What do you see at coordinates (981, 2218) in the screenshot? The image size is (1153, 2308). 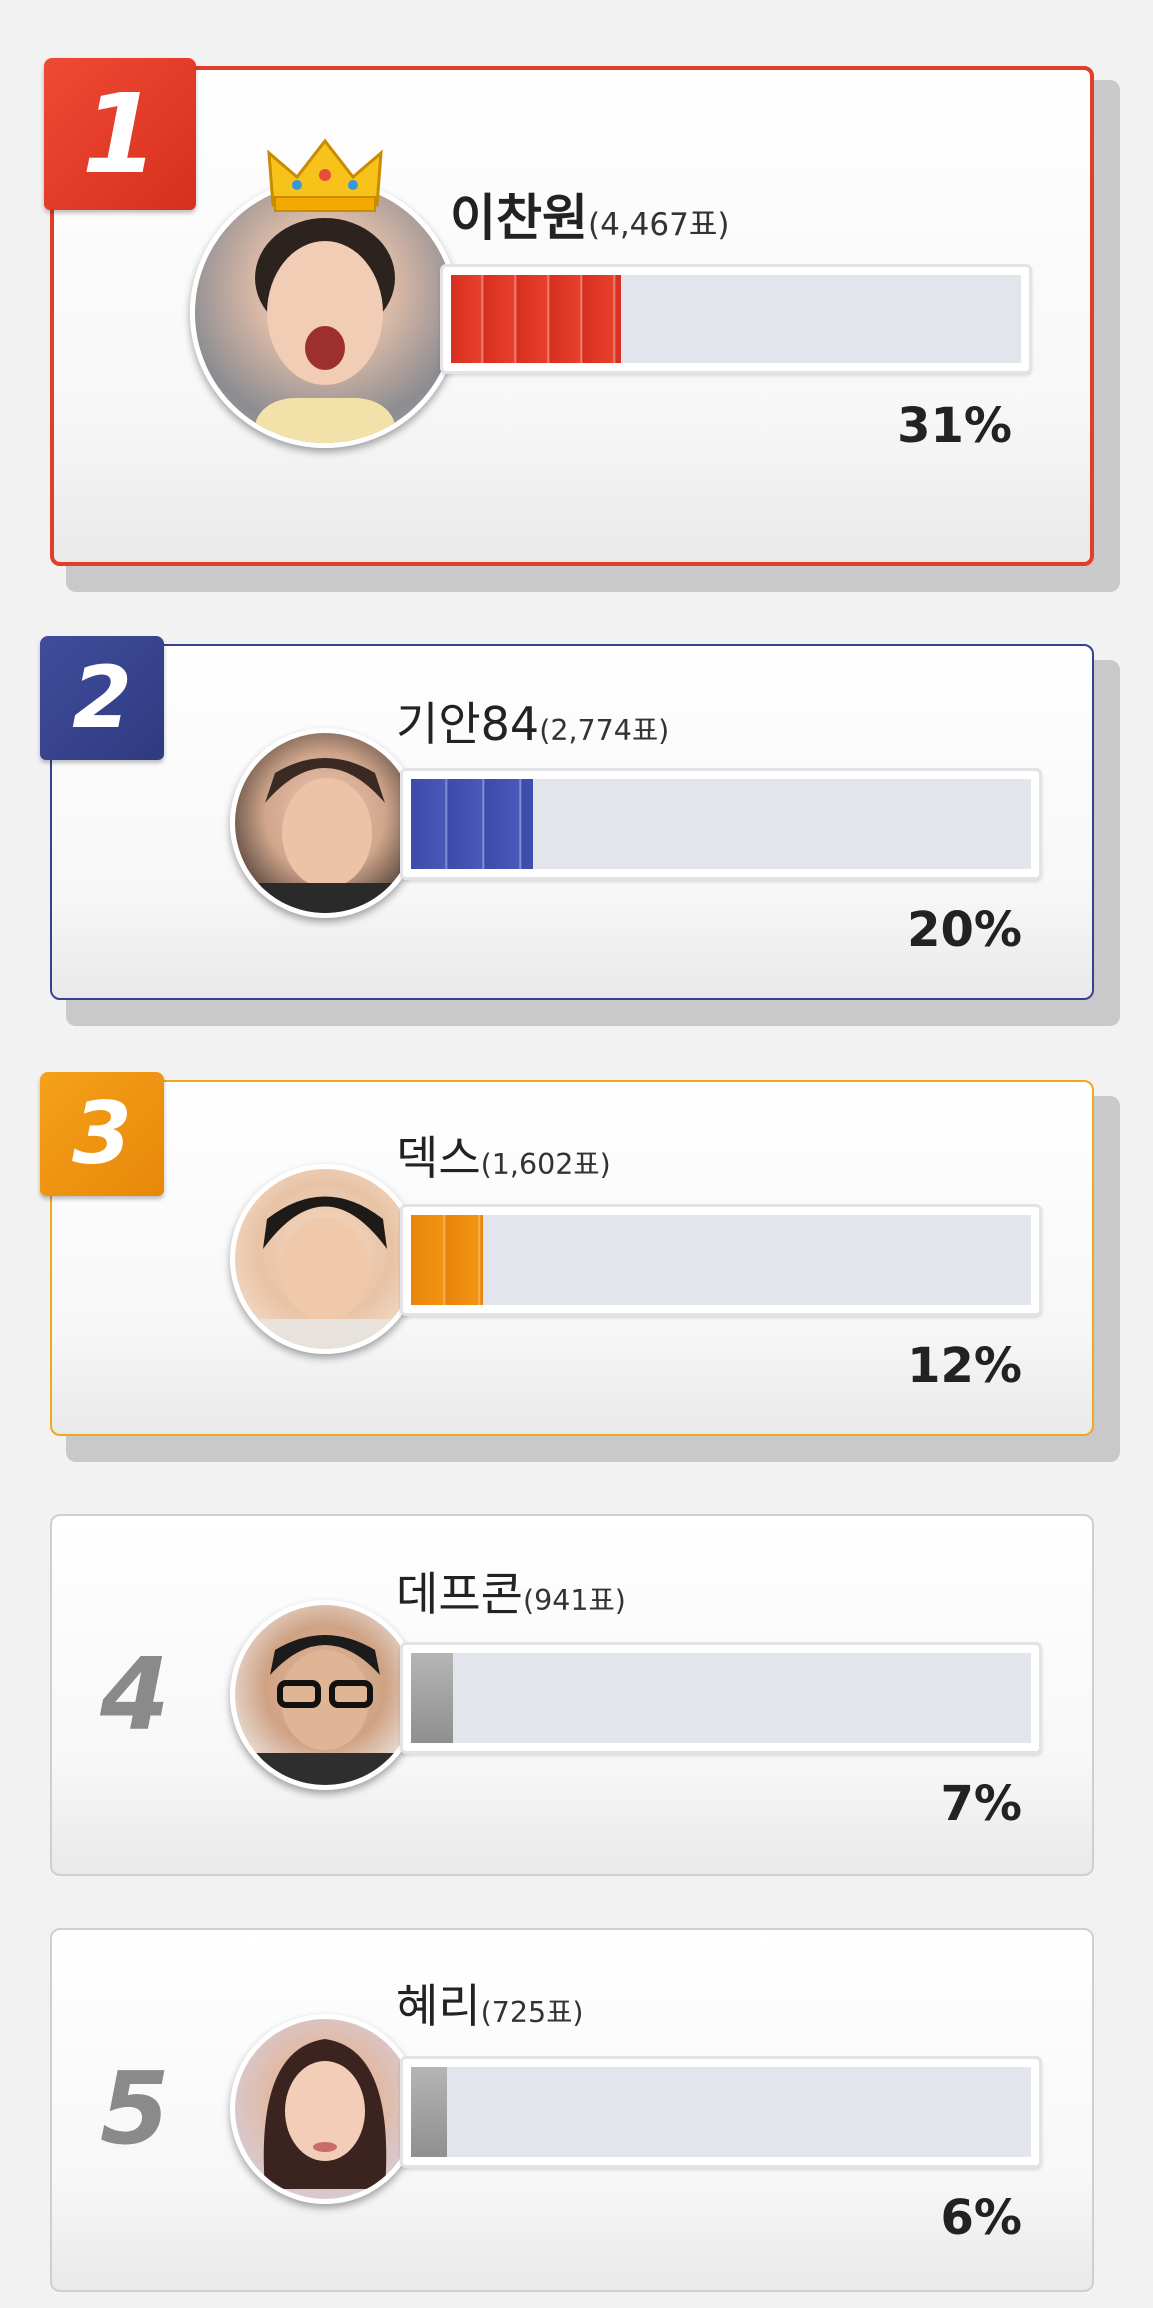 I see `percent-label: 6%` at bounding box center [981, 2218].